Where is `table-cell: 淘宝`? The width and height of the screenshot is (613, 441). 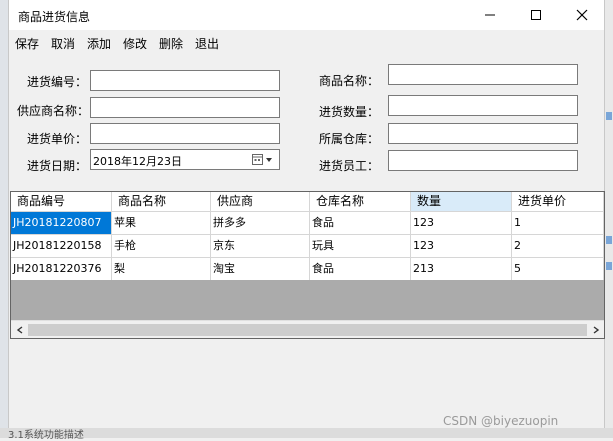 table-cell: 淘宝 is located at coordinates (260, 269).